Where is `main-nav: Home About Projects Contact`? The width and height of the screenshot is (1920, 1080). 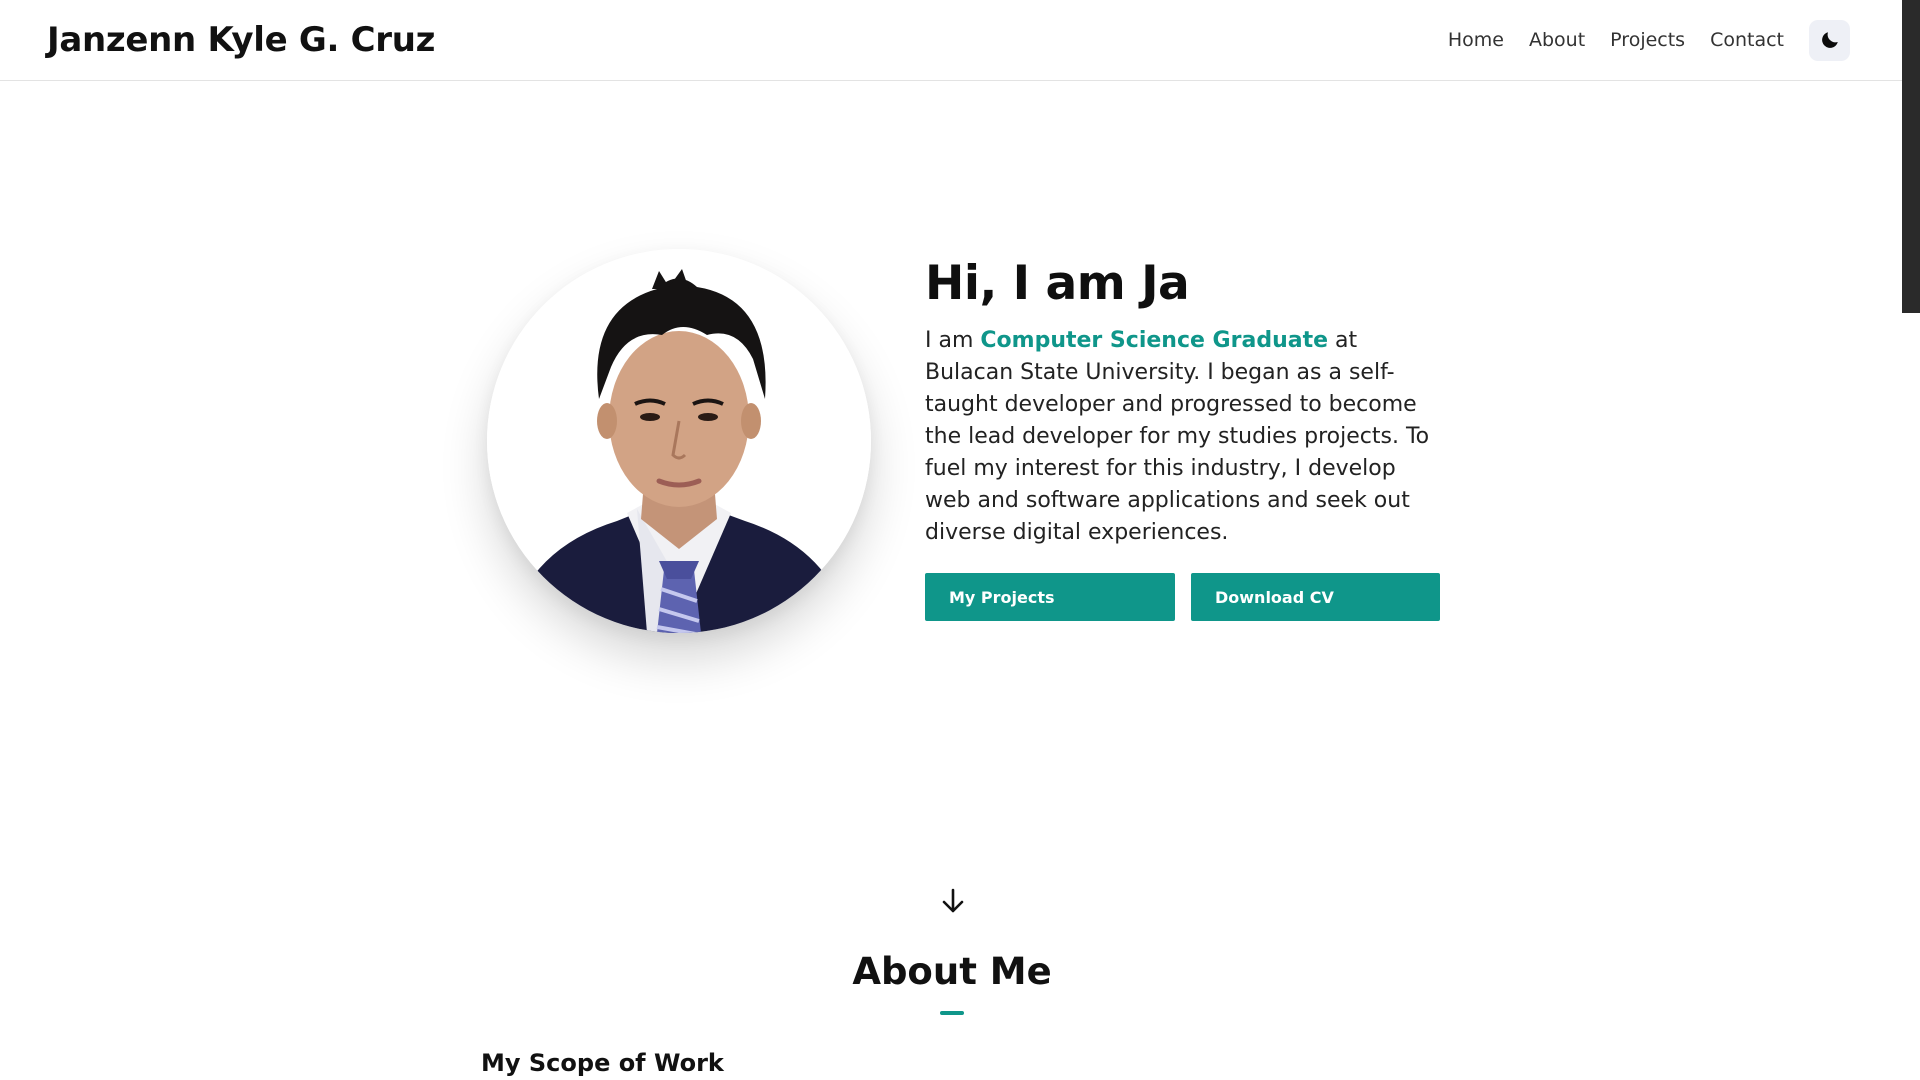 main-nav: Home About Projects Contact is located at coordinates (1636, 40).